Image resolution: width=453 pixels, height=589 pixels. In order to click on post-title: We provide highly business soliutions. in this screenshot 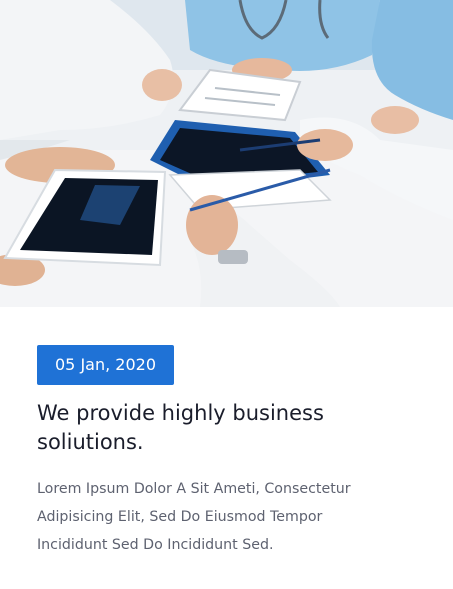, I will do `click(217, 428)`.